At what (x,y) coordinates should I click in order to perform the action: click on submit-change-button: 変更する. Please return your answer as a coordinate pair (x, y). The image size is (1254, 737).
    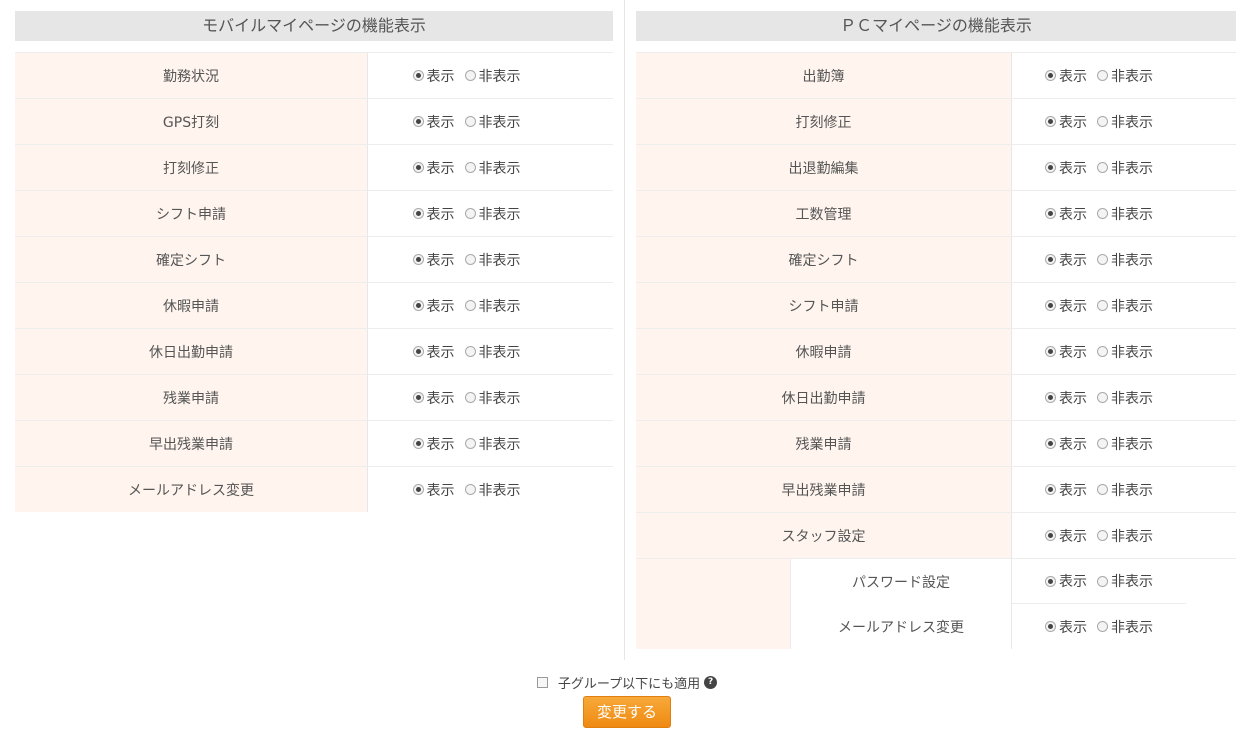
    Looking at the image, I should click on (626, 712).